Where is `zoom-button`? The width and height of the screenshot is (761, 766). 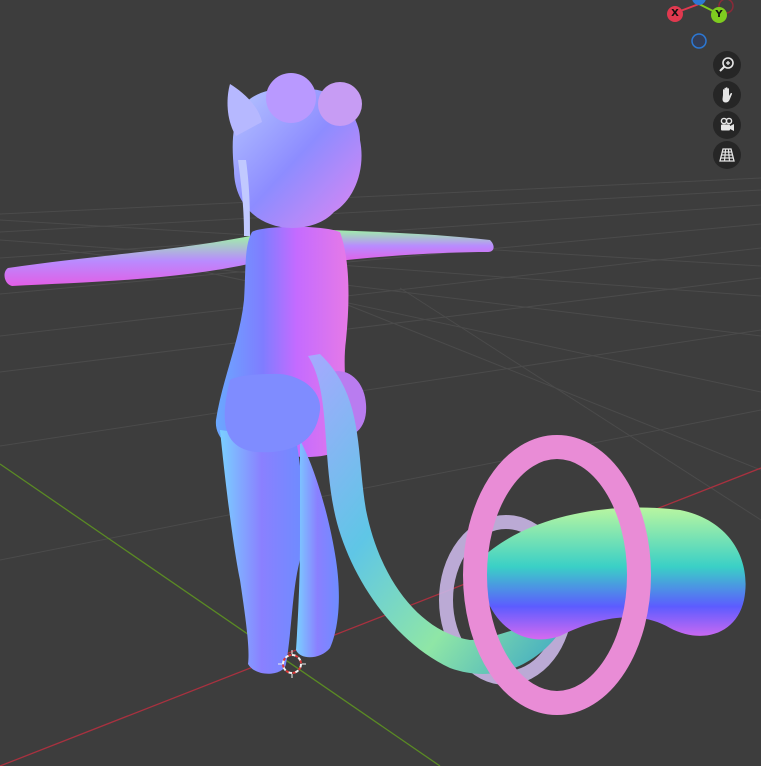
zoom-button is located at coordinates (727, 65).